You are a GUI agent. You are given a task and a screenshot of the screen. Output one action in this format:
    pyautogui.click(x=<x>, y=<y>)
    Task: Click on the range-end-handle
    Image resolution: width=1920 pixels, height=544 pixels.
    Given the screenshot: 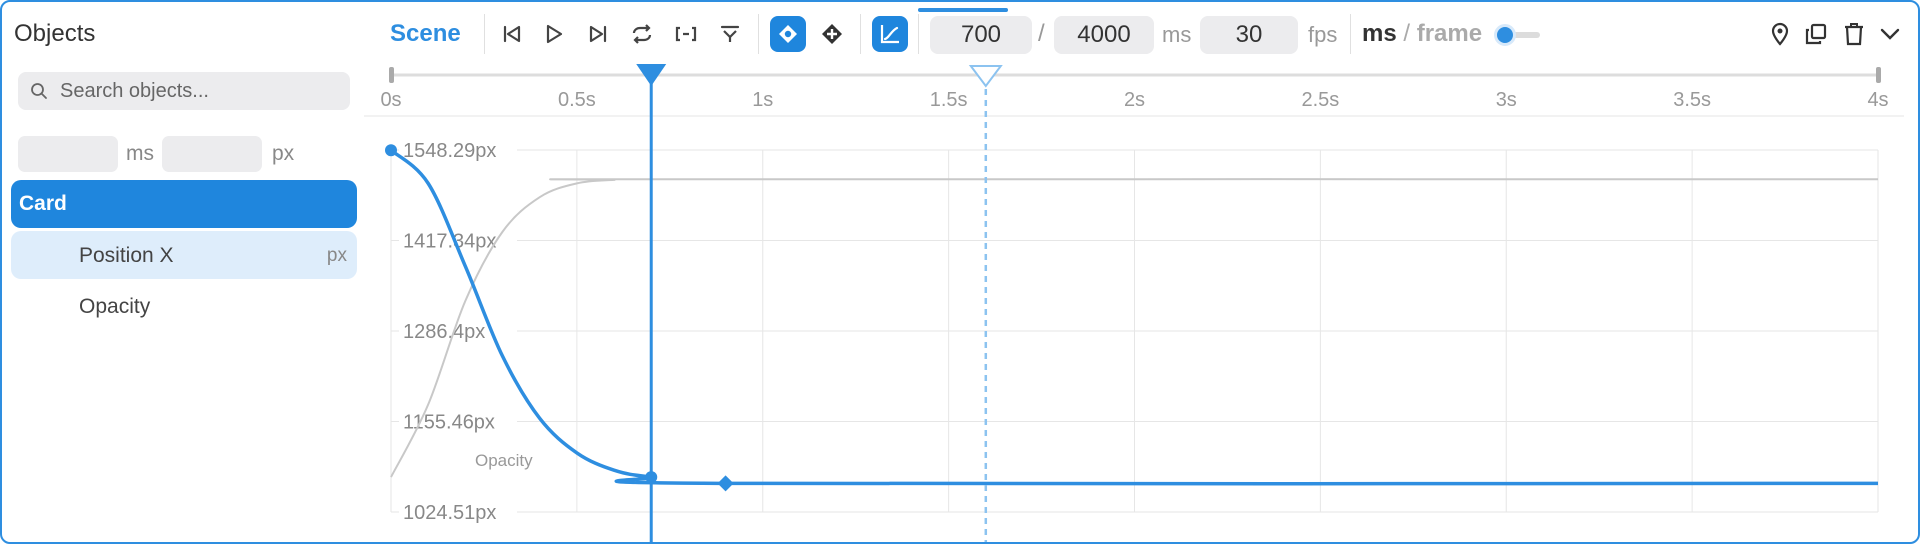 What is the action you would take?
    pyautogui.click(x=1878, y=75)
    